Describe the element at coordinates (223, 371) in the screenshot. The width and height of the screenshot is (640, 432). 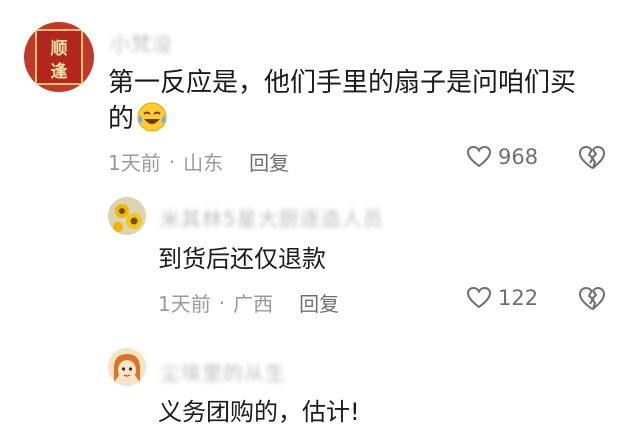
I see `username: 尘埃里的从生` at that location.